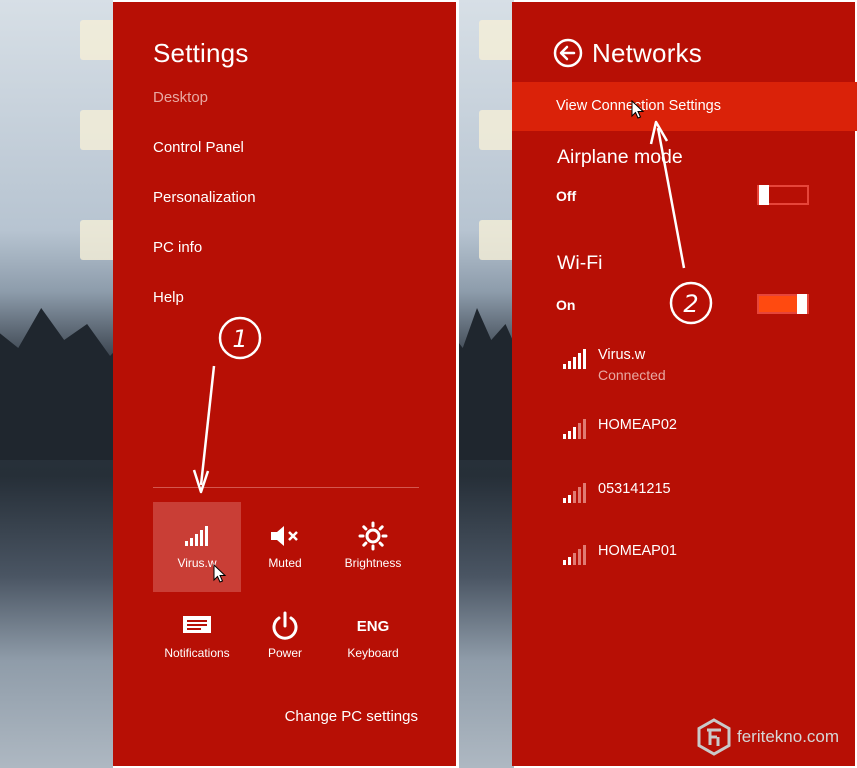 The height and width of the screenshot is (768, 857). Describe the element at coordinates (285, 563) in the screenshot. I see `volume-quick-label: Muted` at that location.